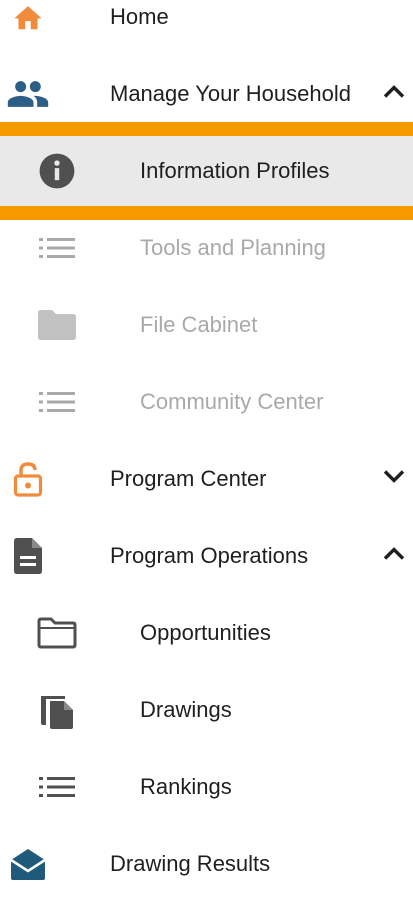  I want to click on nav-item-label: Program Operations, so click(209, 555).